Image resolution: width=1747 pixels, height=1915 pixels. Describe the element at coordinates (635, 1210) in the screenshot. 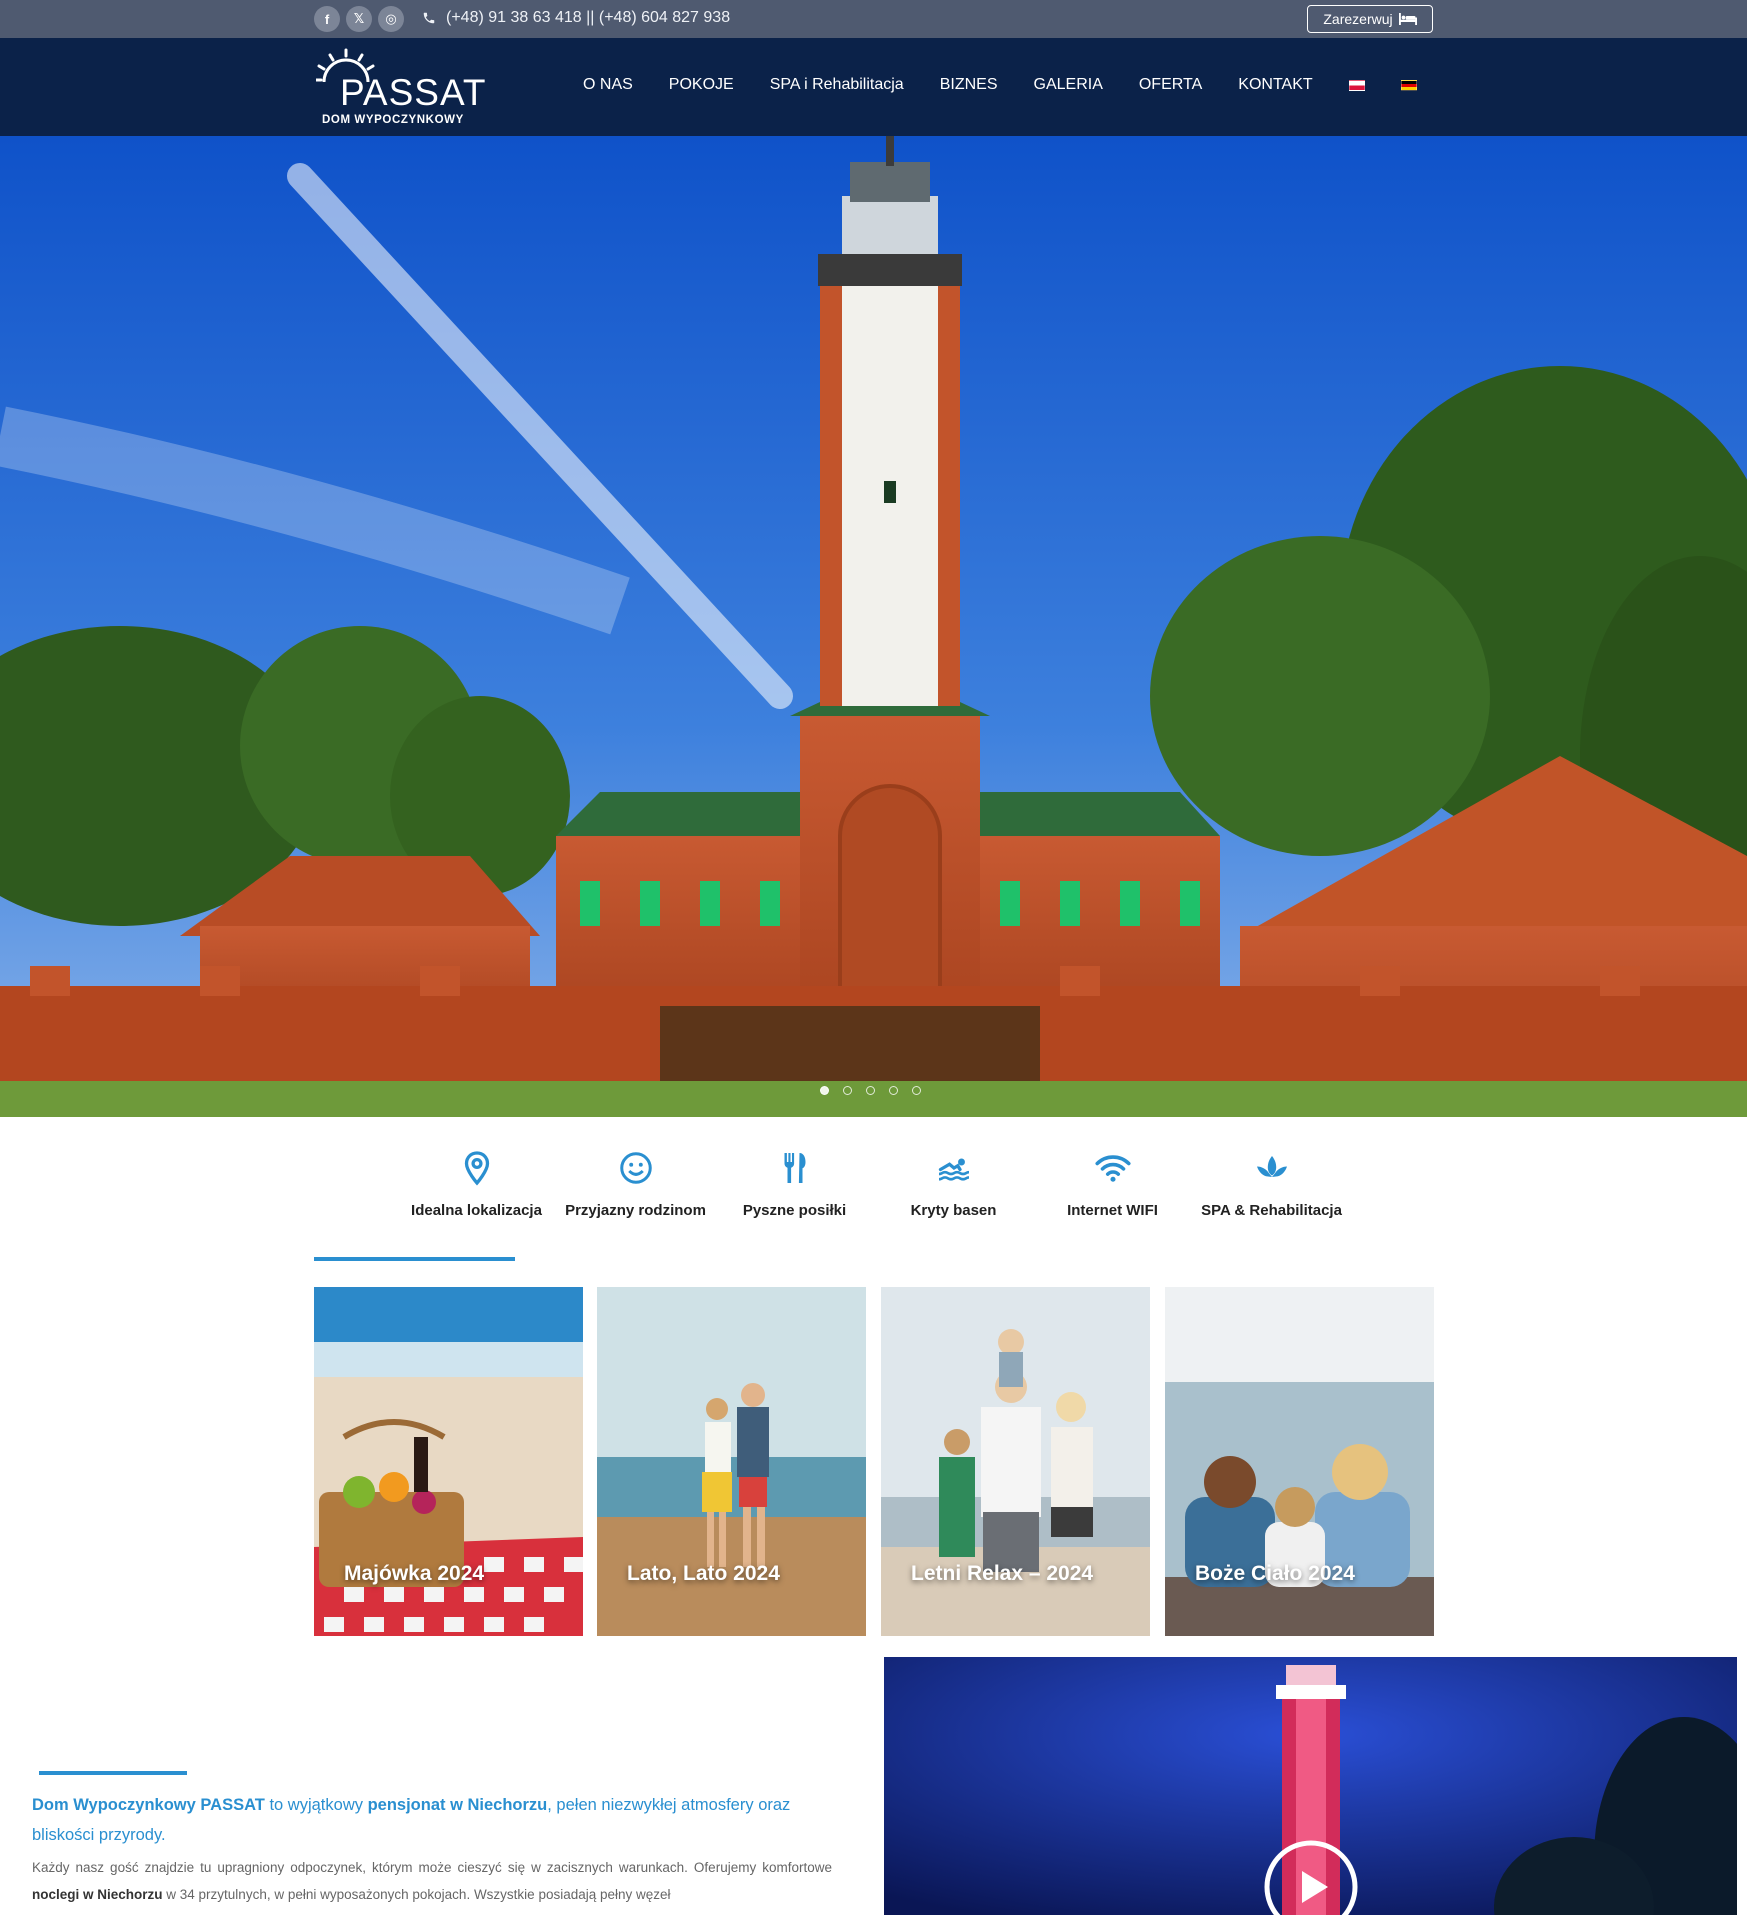

I see `feature-label: Przyjazny rodzinom` at that location.